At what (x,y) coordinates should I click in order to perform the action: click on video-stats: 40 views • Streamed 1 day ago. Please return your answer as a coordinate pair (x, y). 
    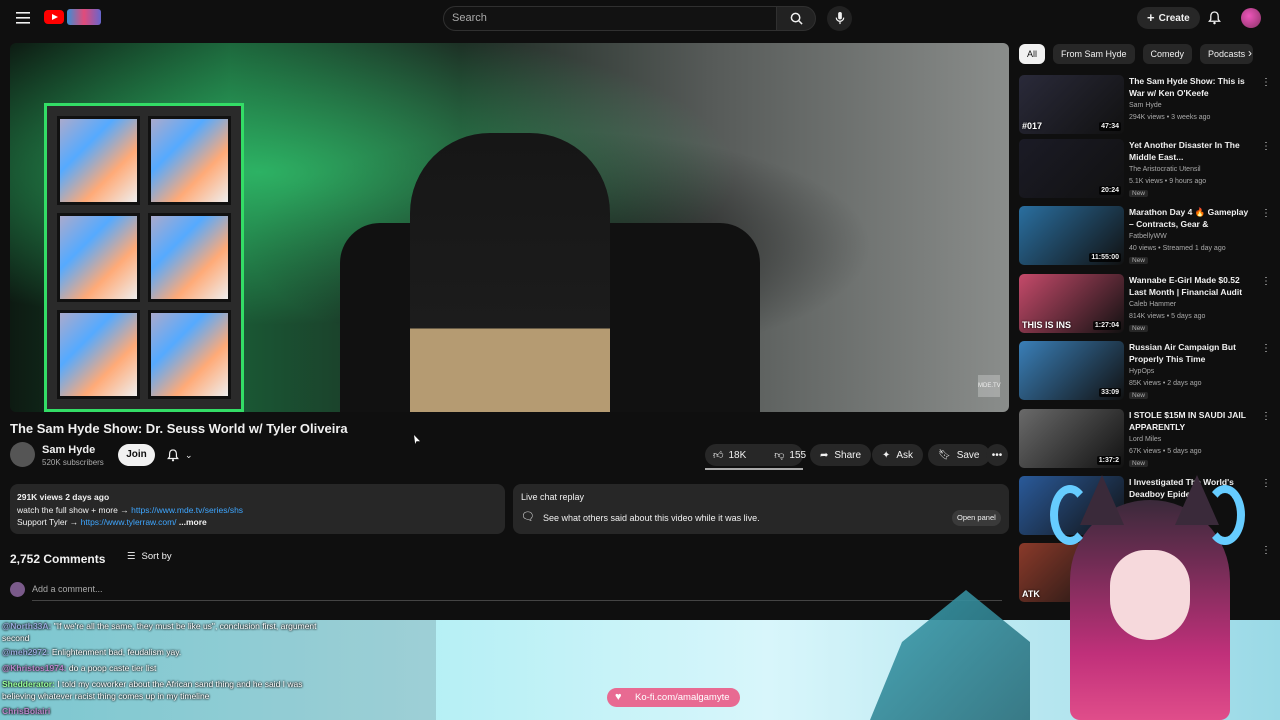
    Looking at the image, I should click on (1177, 248).